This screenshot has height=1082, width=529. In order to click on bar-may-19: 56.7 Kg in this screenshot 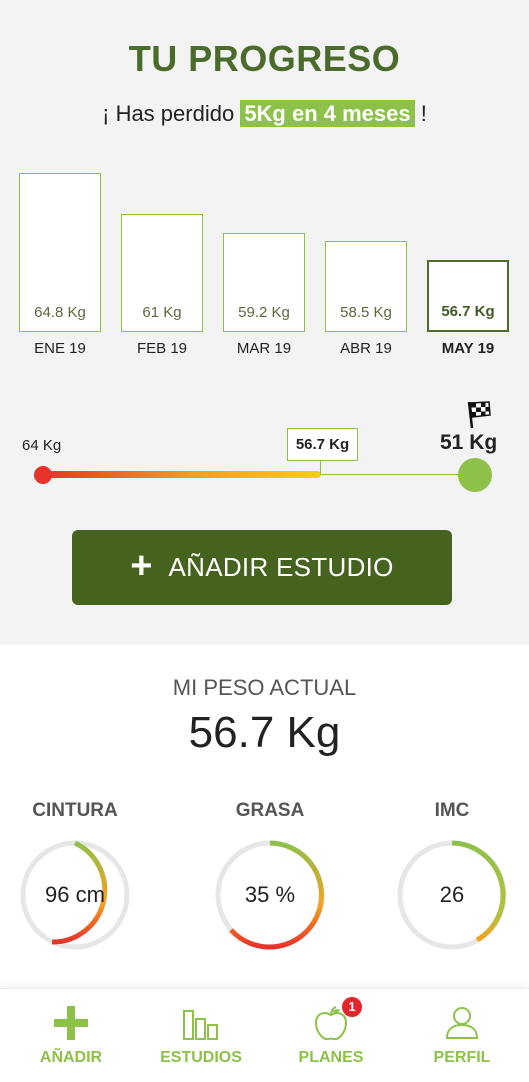, I will do `click(468, 296)`.